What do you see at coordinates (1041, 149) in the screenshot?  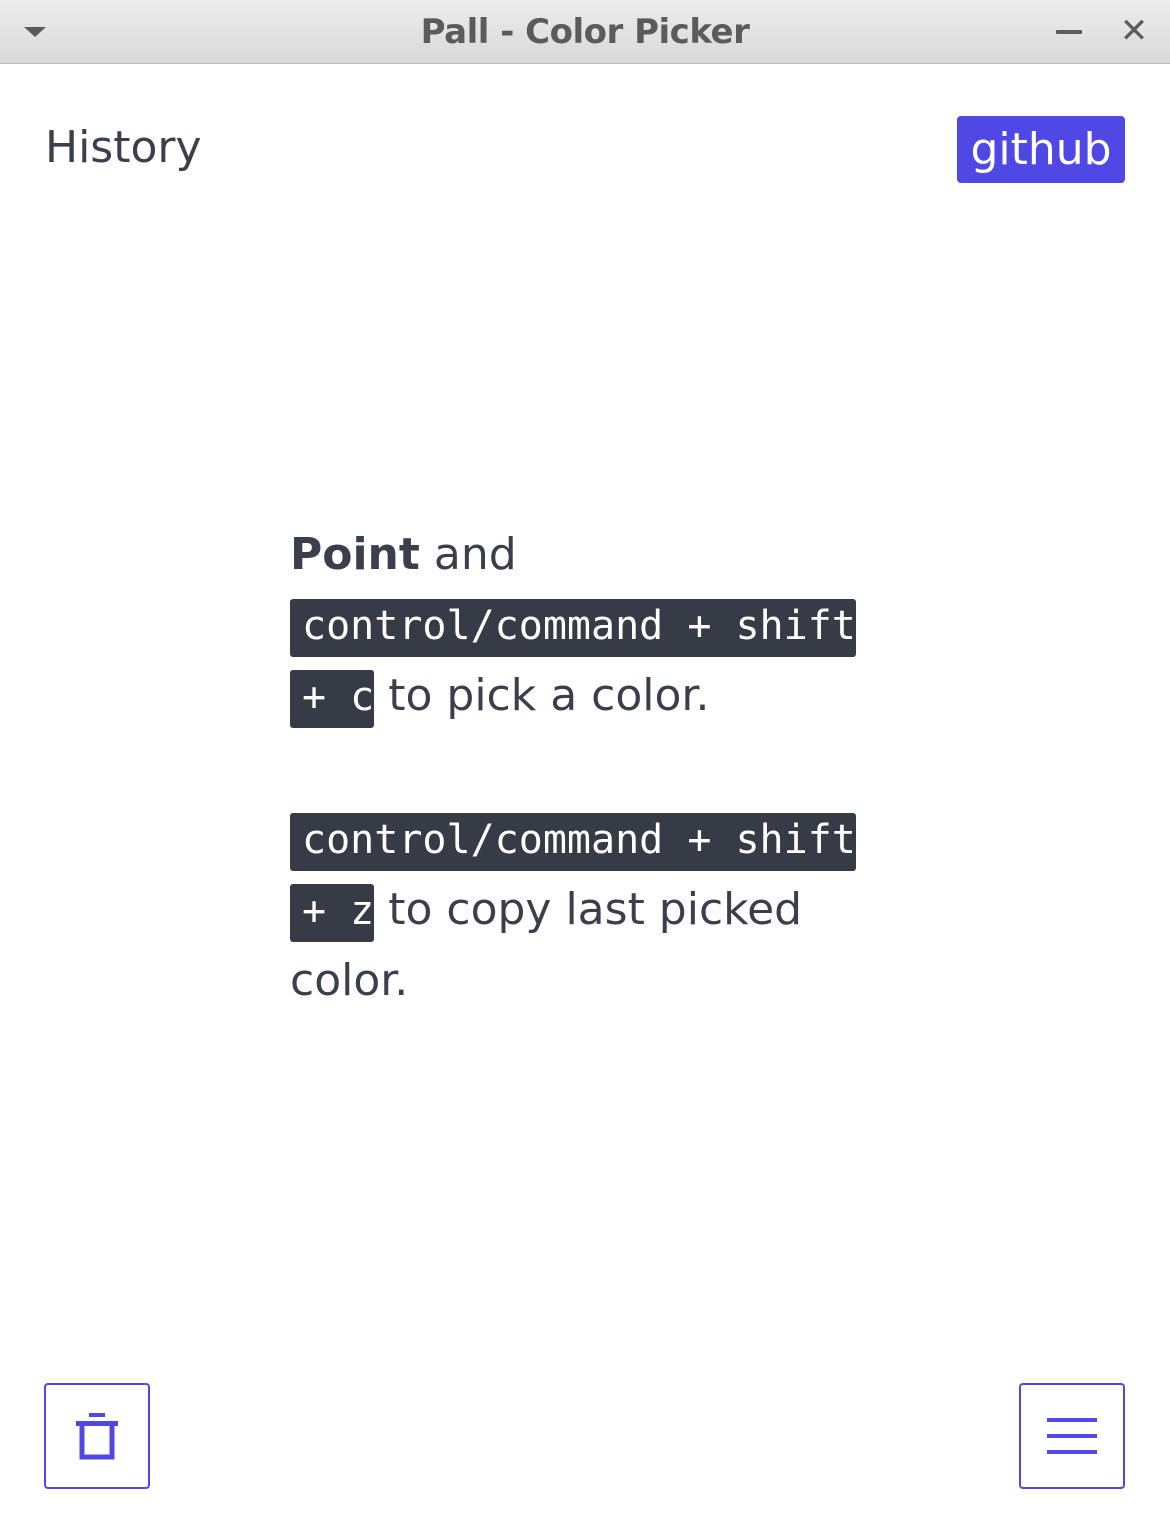 I see `github-link: github` at bounding box center [1041, 149].